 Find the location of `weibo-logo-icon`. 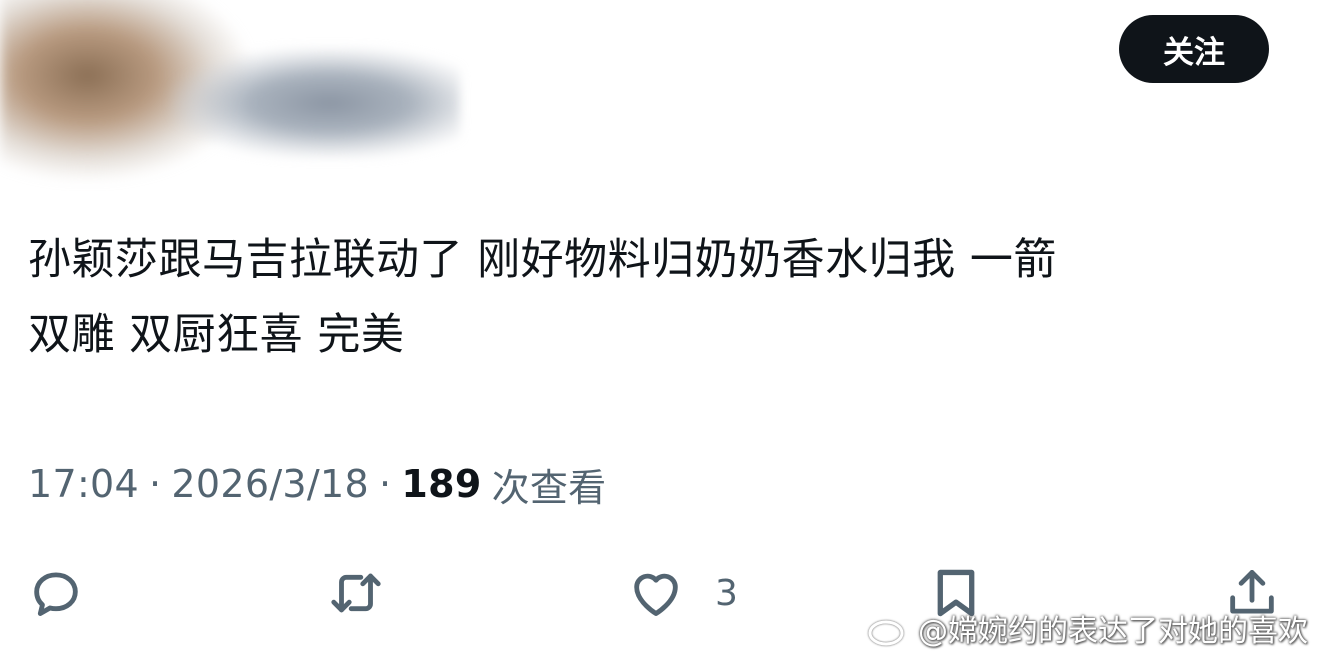

weibo-logo-icon is located at coordinates (889, 629).